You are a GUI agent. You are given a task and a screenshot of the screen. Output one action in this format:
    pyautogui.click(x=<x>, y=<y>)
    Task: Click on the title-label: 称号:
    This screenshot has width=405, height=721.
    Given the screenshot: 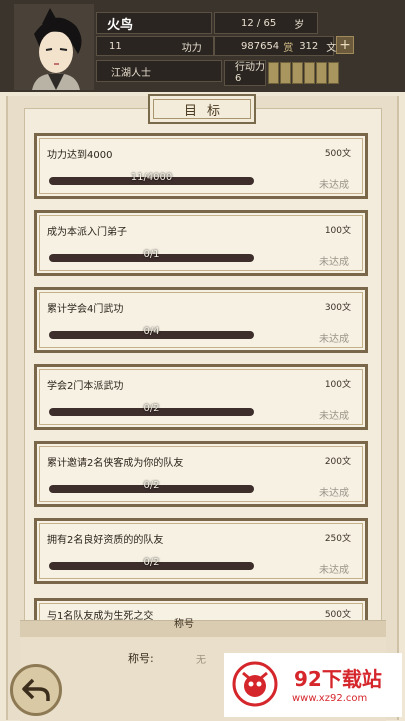 What is the action you would take?
    pyautogui.click(x=141, y=658)
    